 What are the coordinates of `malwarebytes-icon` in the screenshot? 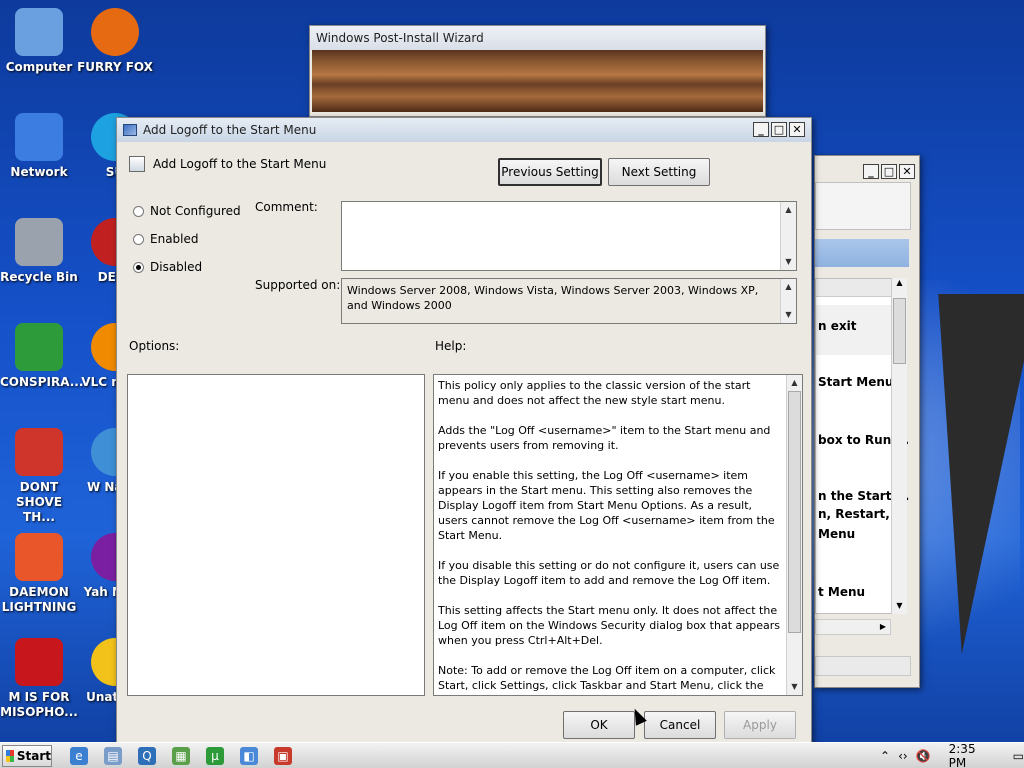 It's located at (39, 662).